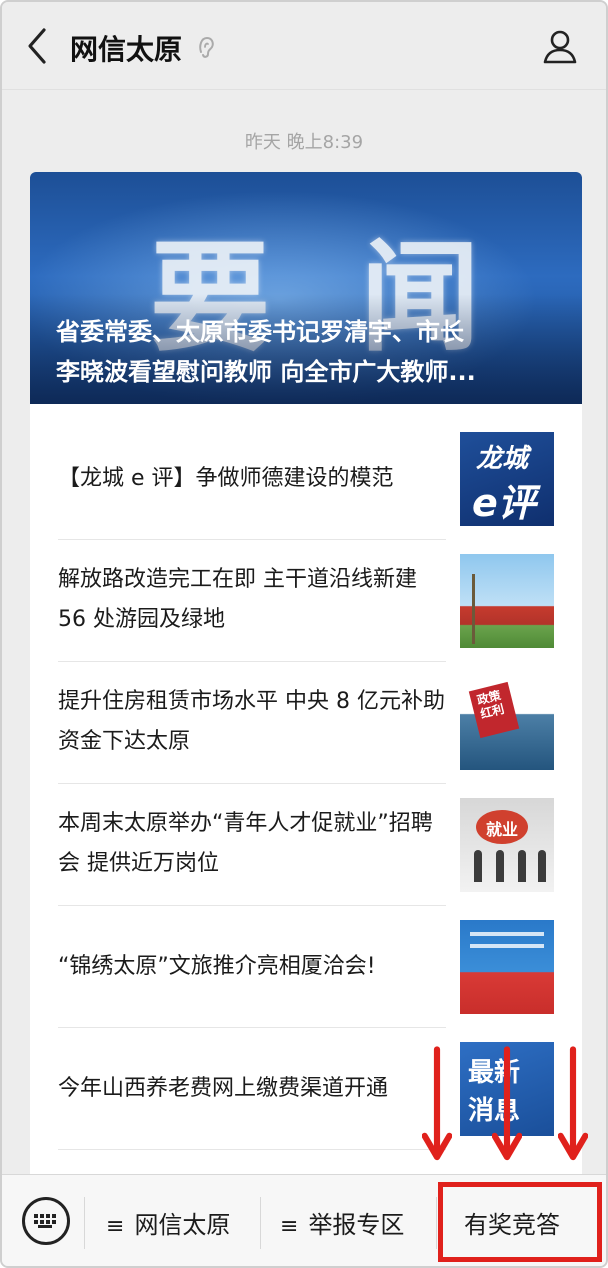  What do you see at coordinates (304, 46) in the screenshot?
I see `header-bar: 网信太原` at bounding box center [304, 46].